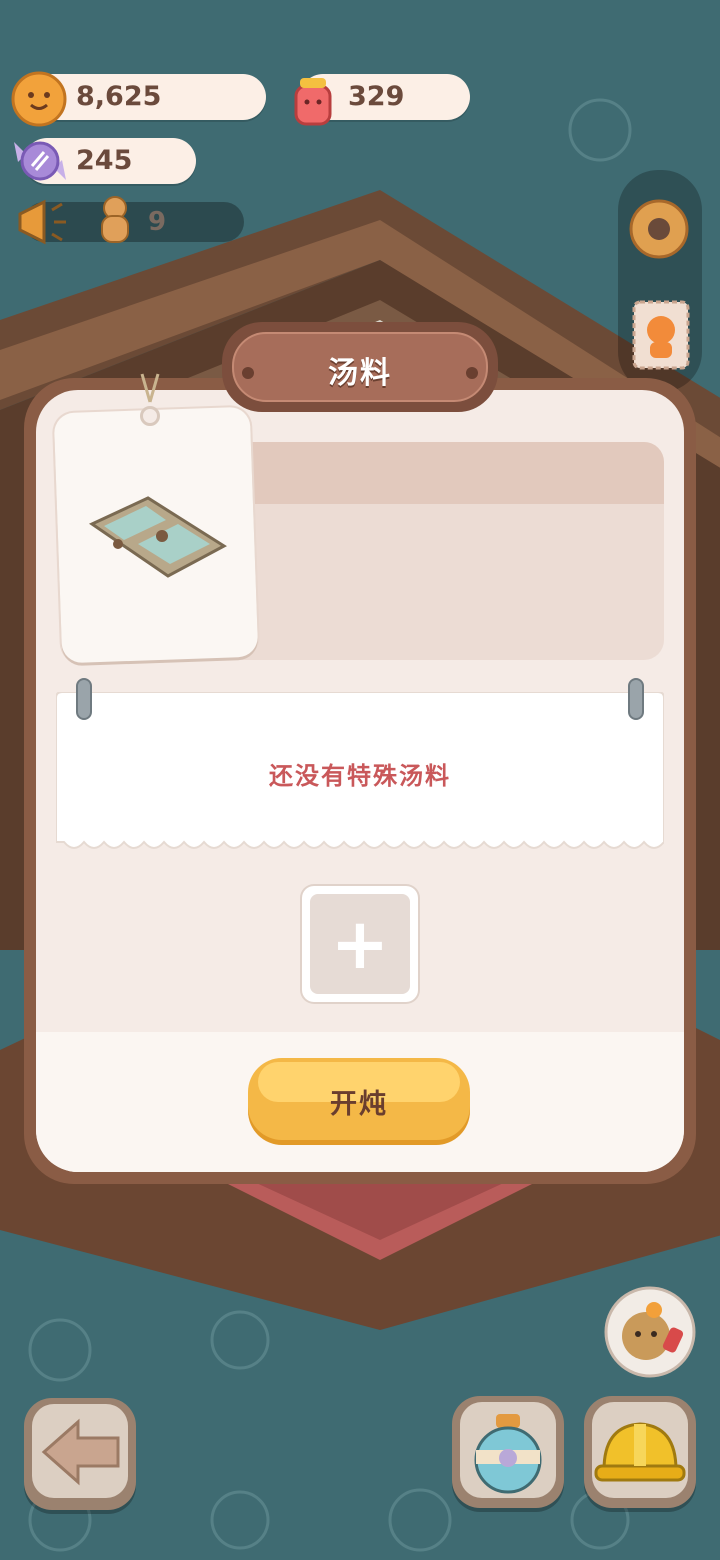 This screenshot has height=1560, width=720. What do you see at coordinates (359, 1101) in the screenshot?
I see `start-stew-label: 开炖` at bounding box center [359, 1101].